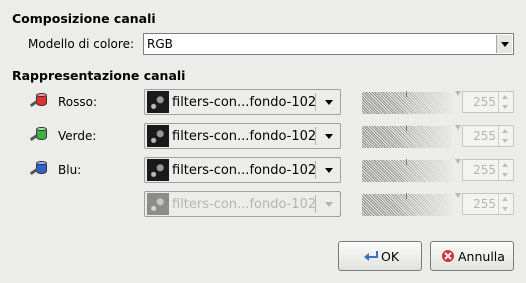 Image resolution: width=526 pixels, height=283 pixels. What do you see at coordinates (411, 204) in the screenshot?
I see `alpha-level-slider` at bounding box center [411, 204].